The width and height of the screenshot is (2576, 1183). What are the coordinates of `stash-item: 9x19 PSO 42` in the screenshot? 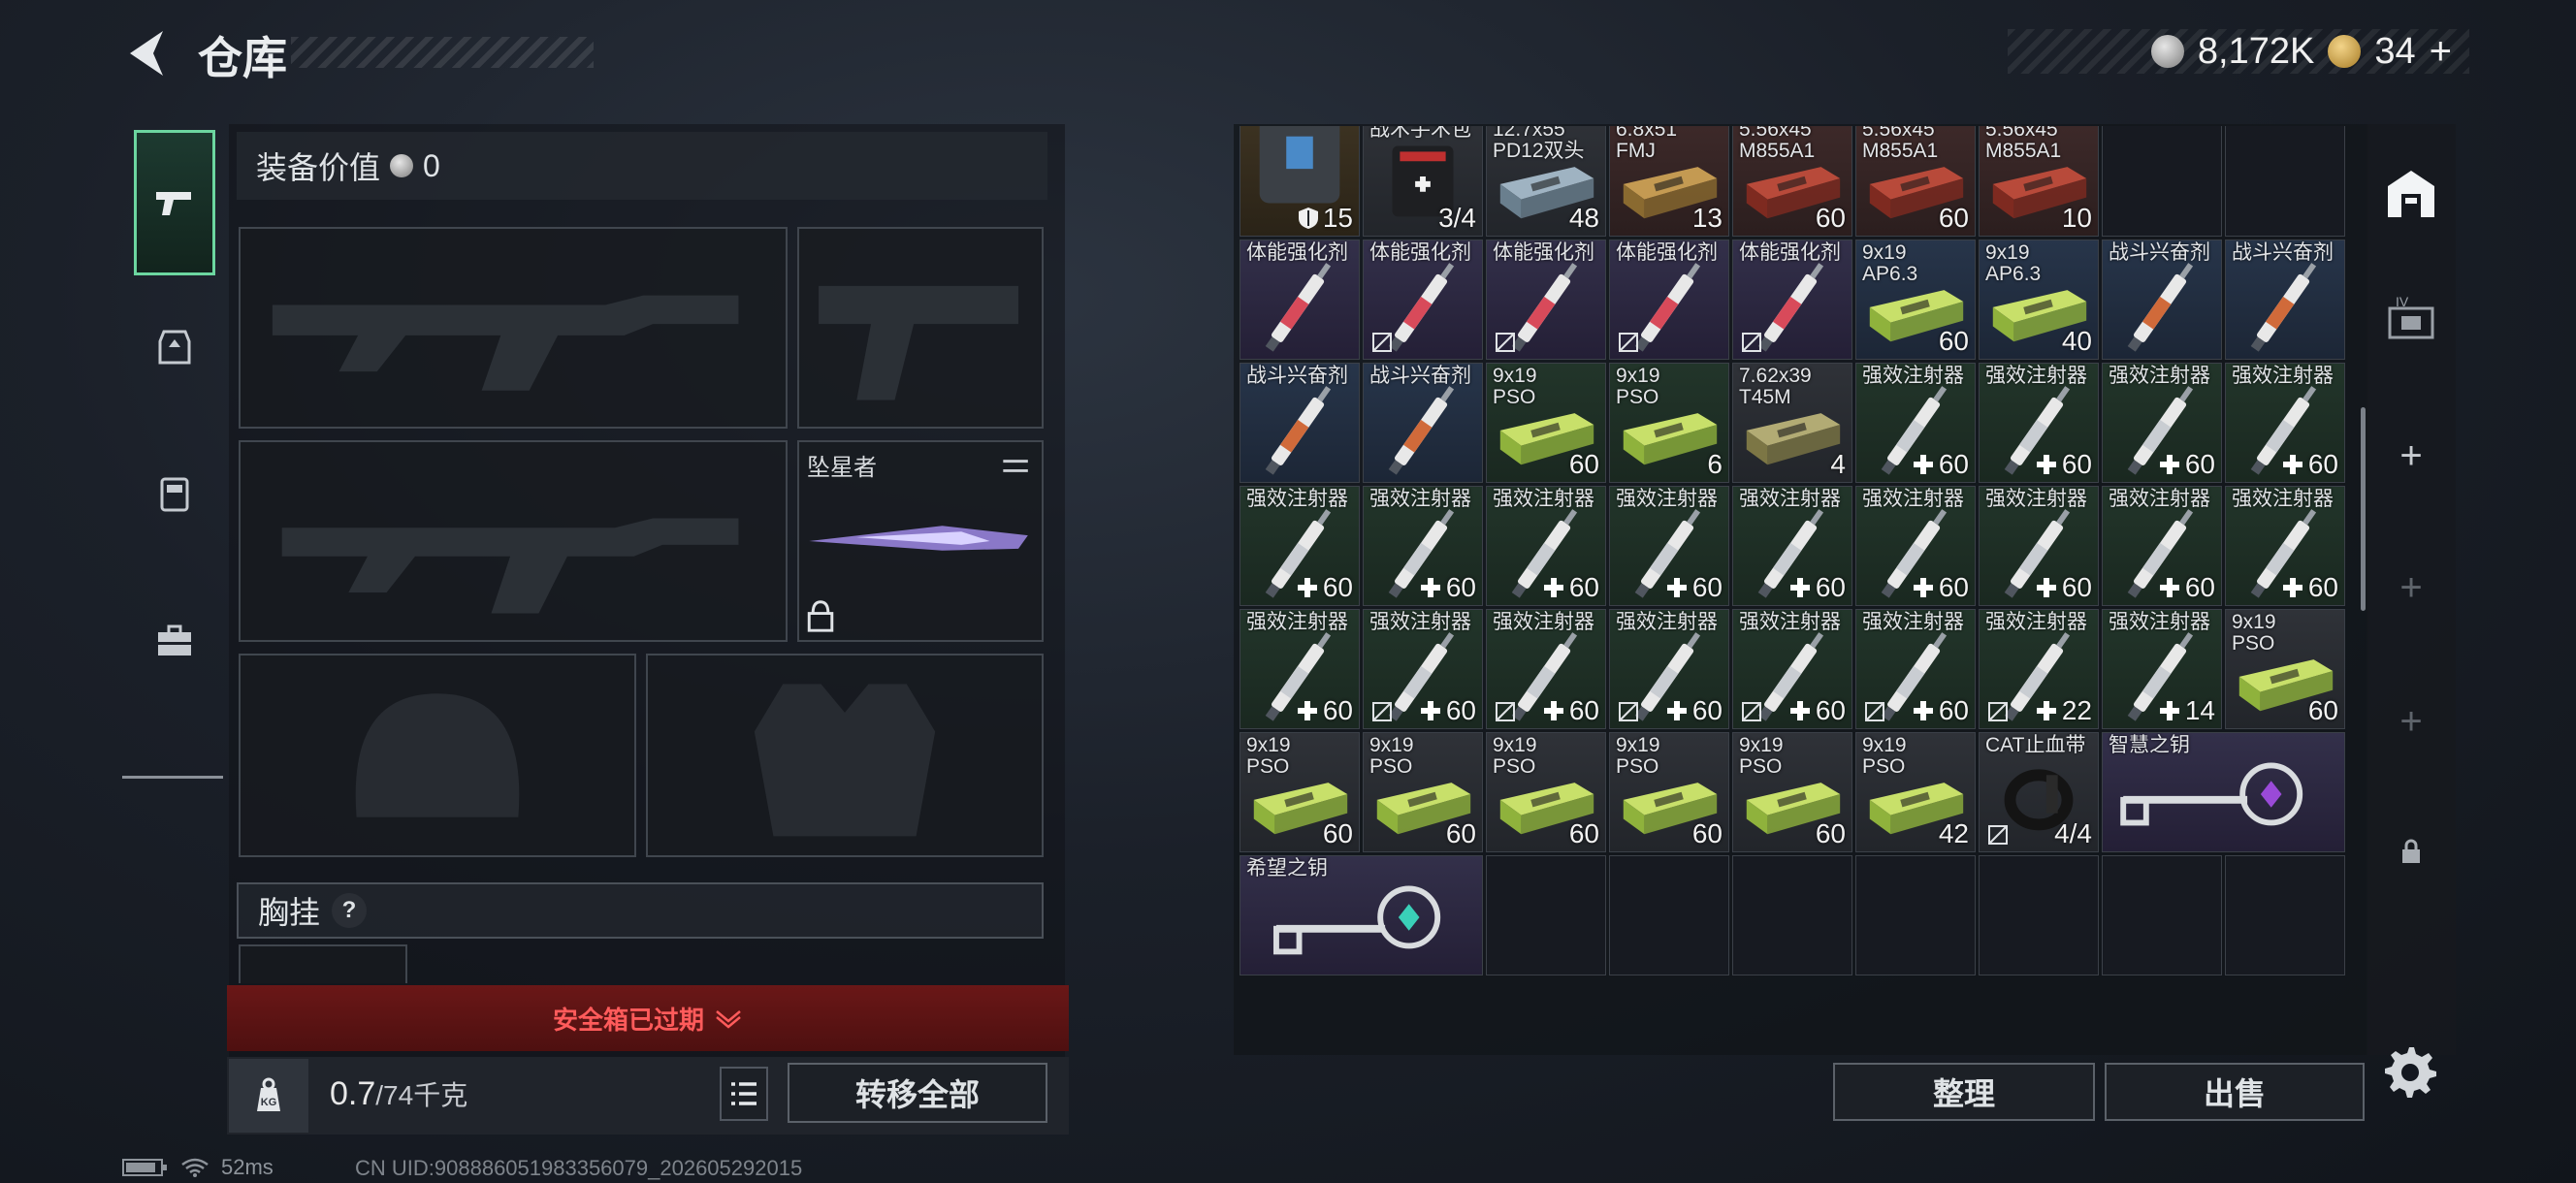 It's located at (1915, 792).